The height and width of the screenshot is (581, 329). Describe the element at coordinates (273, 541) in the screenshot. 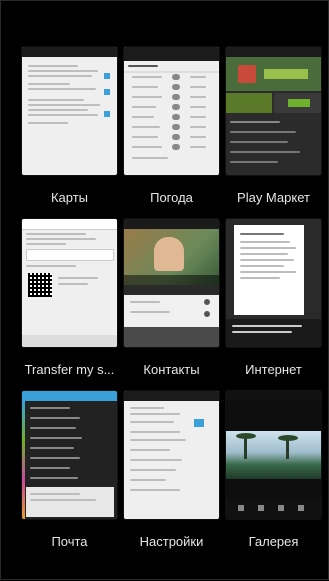

I see `app-label-gallery: Галерея` at that location.